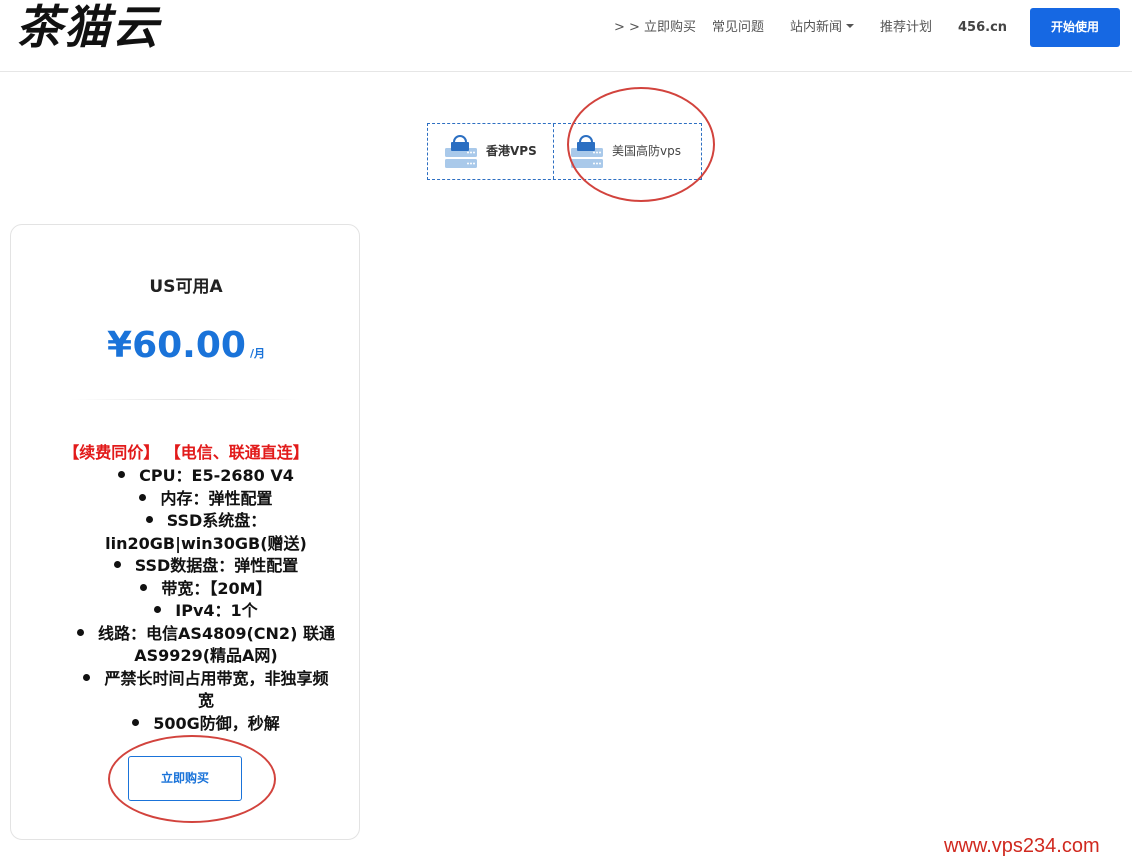  I want to click on plan-name: US可用A, so click(186, 287).